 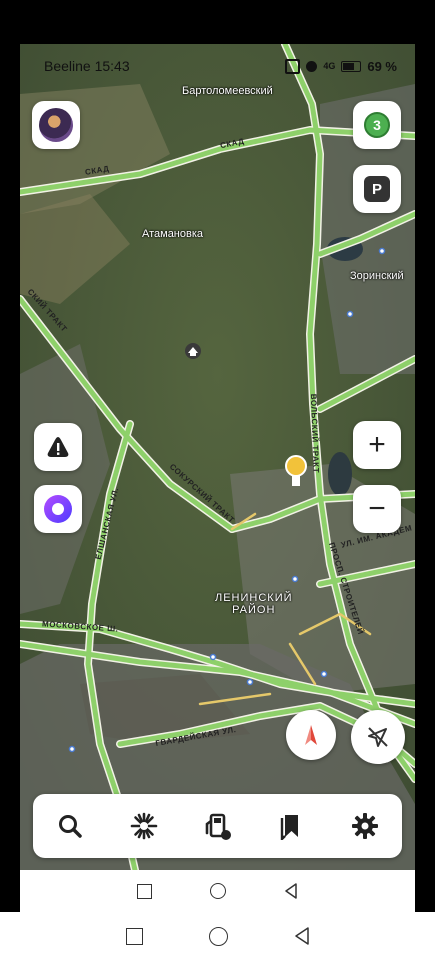 I want to click on battery-percent: 69 %, so click(x=382, y=66).